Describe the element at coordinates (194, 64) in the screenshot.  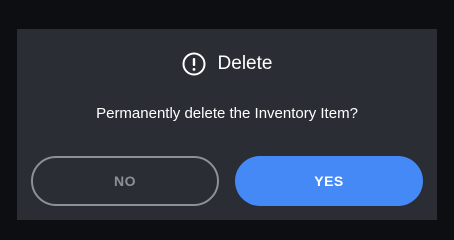
I see `alert-circle-icon` at that location.